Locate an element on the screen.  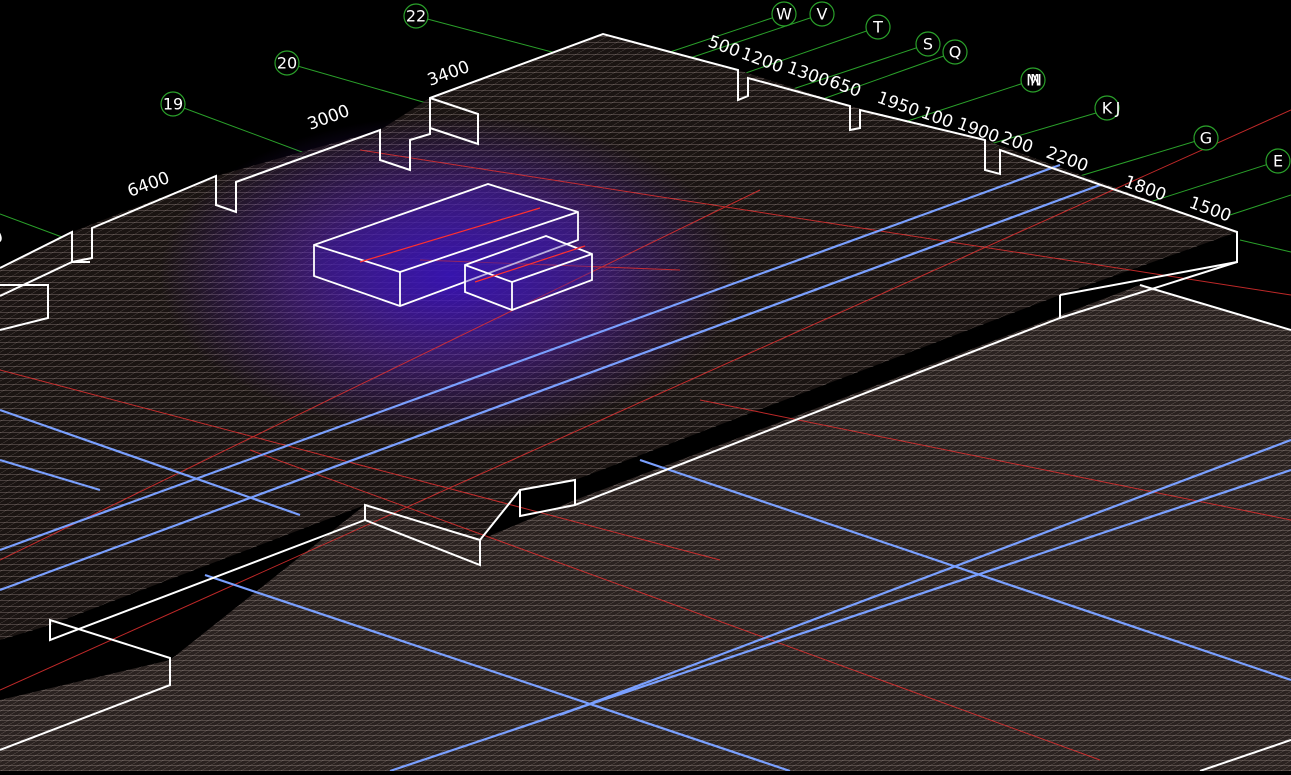
axis-label: S is located at coordinates (928, 44).